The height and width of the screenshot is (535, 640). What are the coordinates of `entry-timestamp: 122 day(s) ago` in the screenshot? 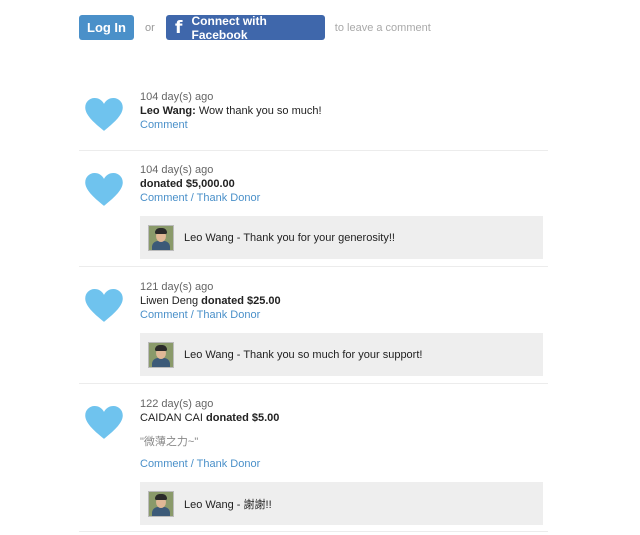 It's located at (177, 404).